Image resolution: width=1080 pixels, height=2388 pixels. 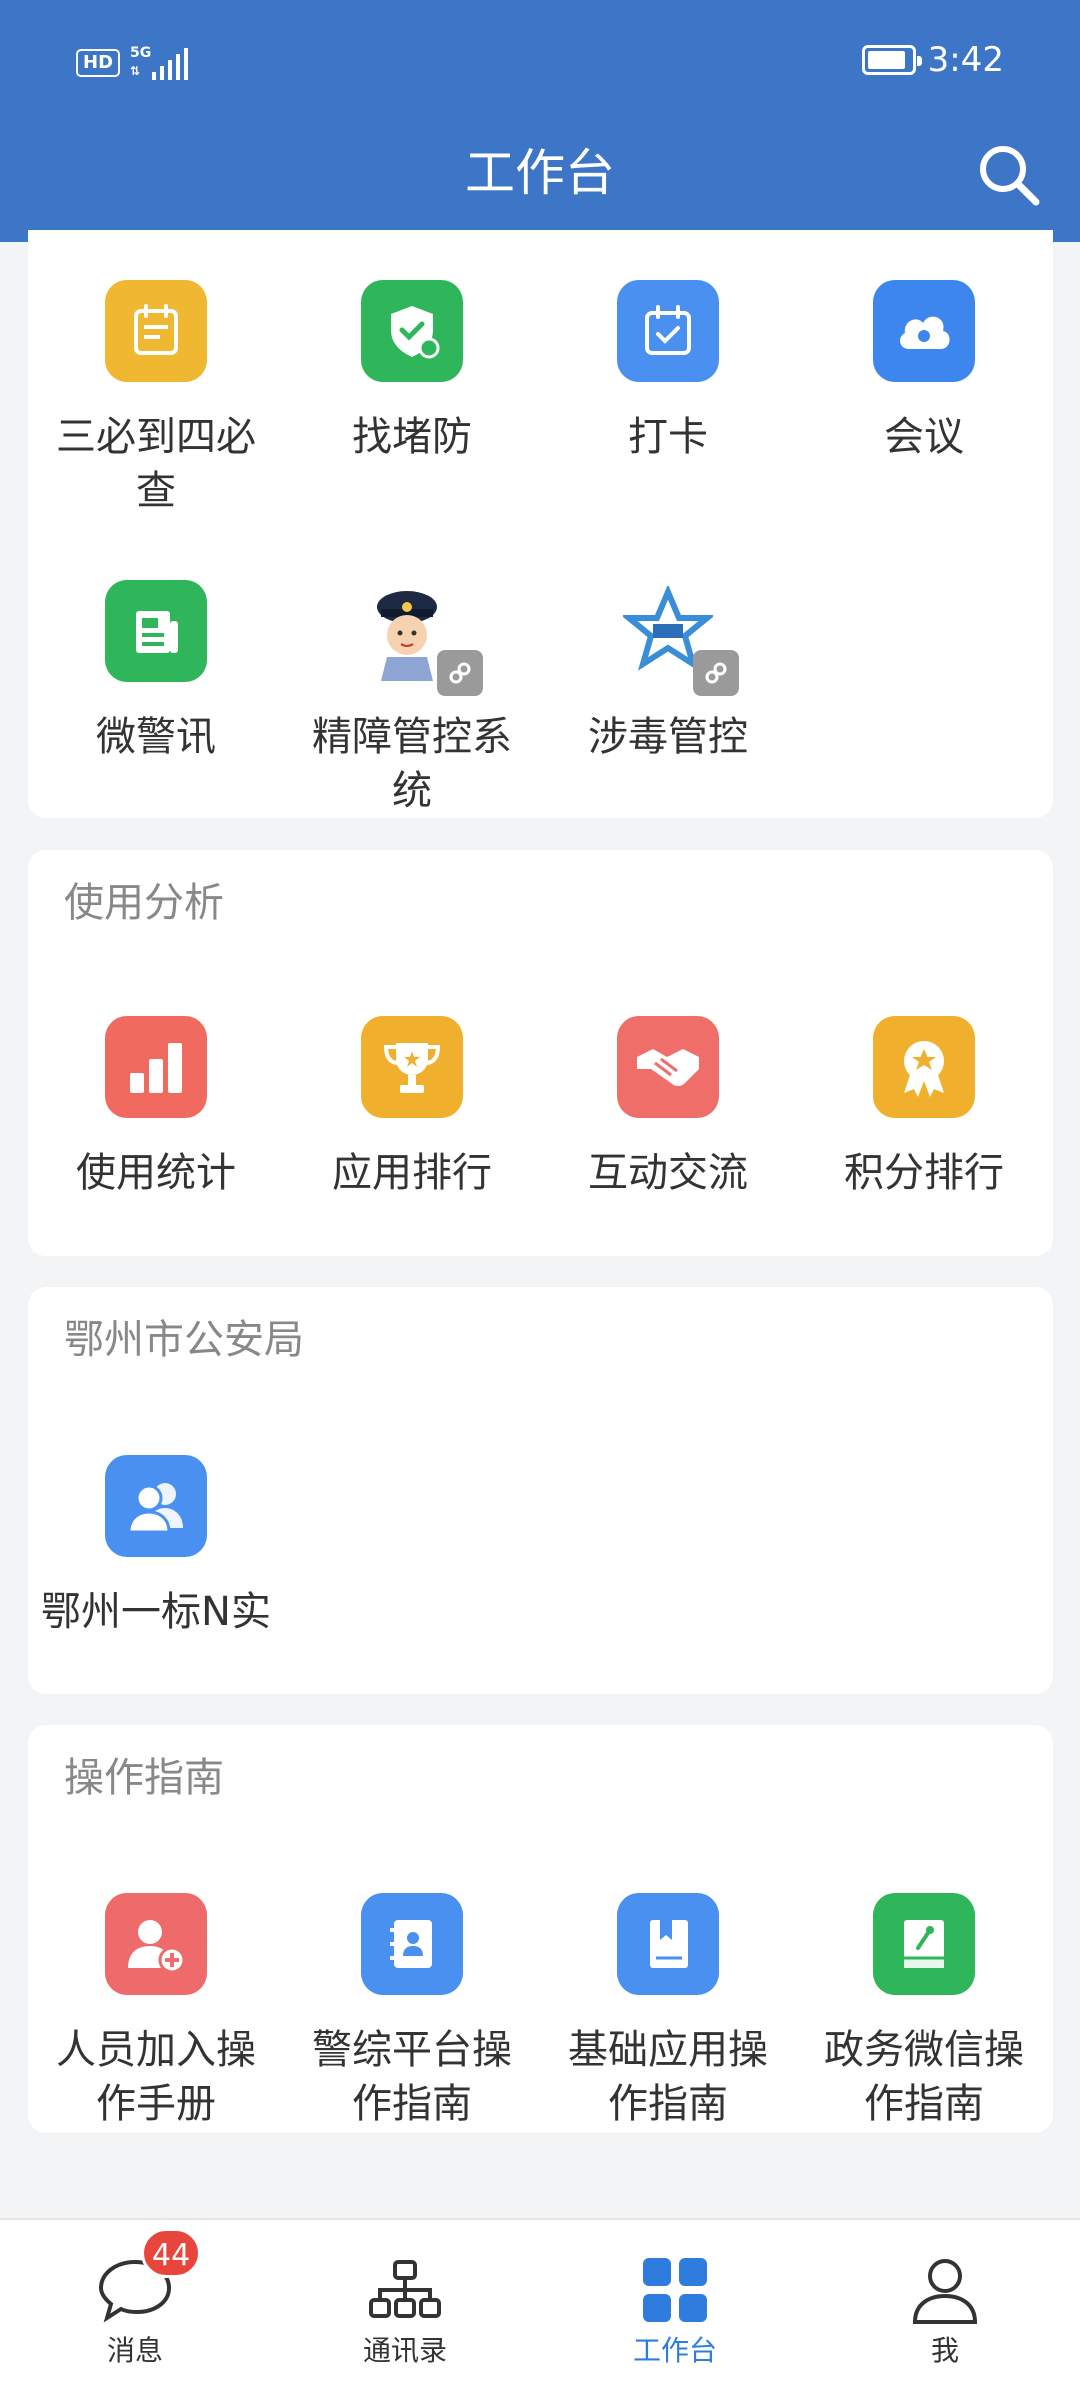 What do you see at coordinates (678, 638) in the screenshot?
I see `star-logo-icon` at bounding box center [678, 638].